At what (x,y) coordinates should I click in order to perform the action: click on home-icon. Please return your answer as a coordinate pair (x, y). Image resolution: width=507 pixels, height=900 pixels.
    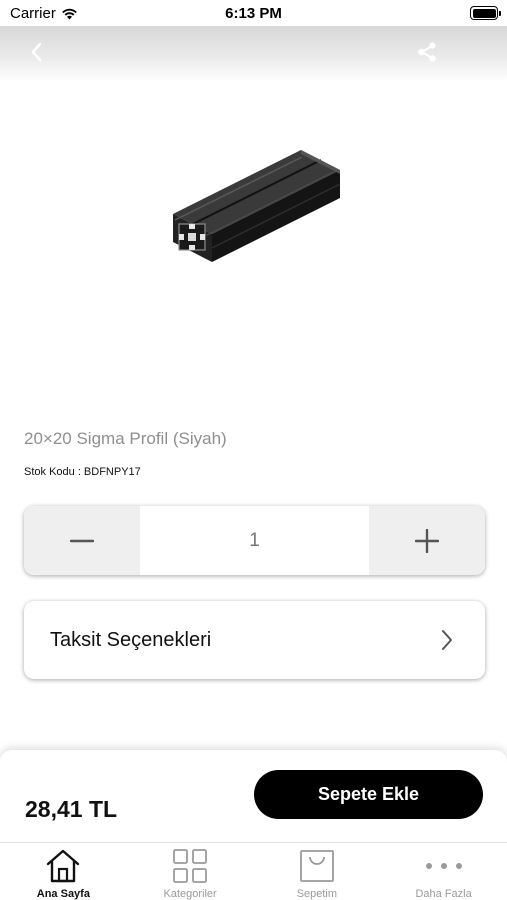
    Looking at the image, I should click on (63, 866).